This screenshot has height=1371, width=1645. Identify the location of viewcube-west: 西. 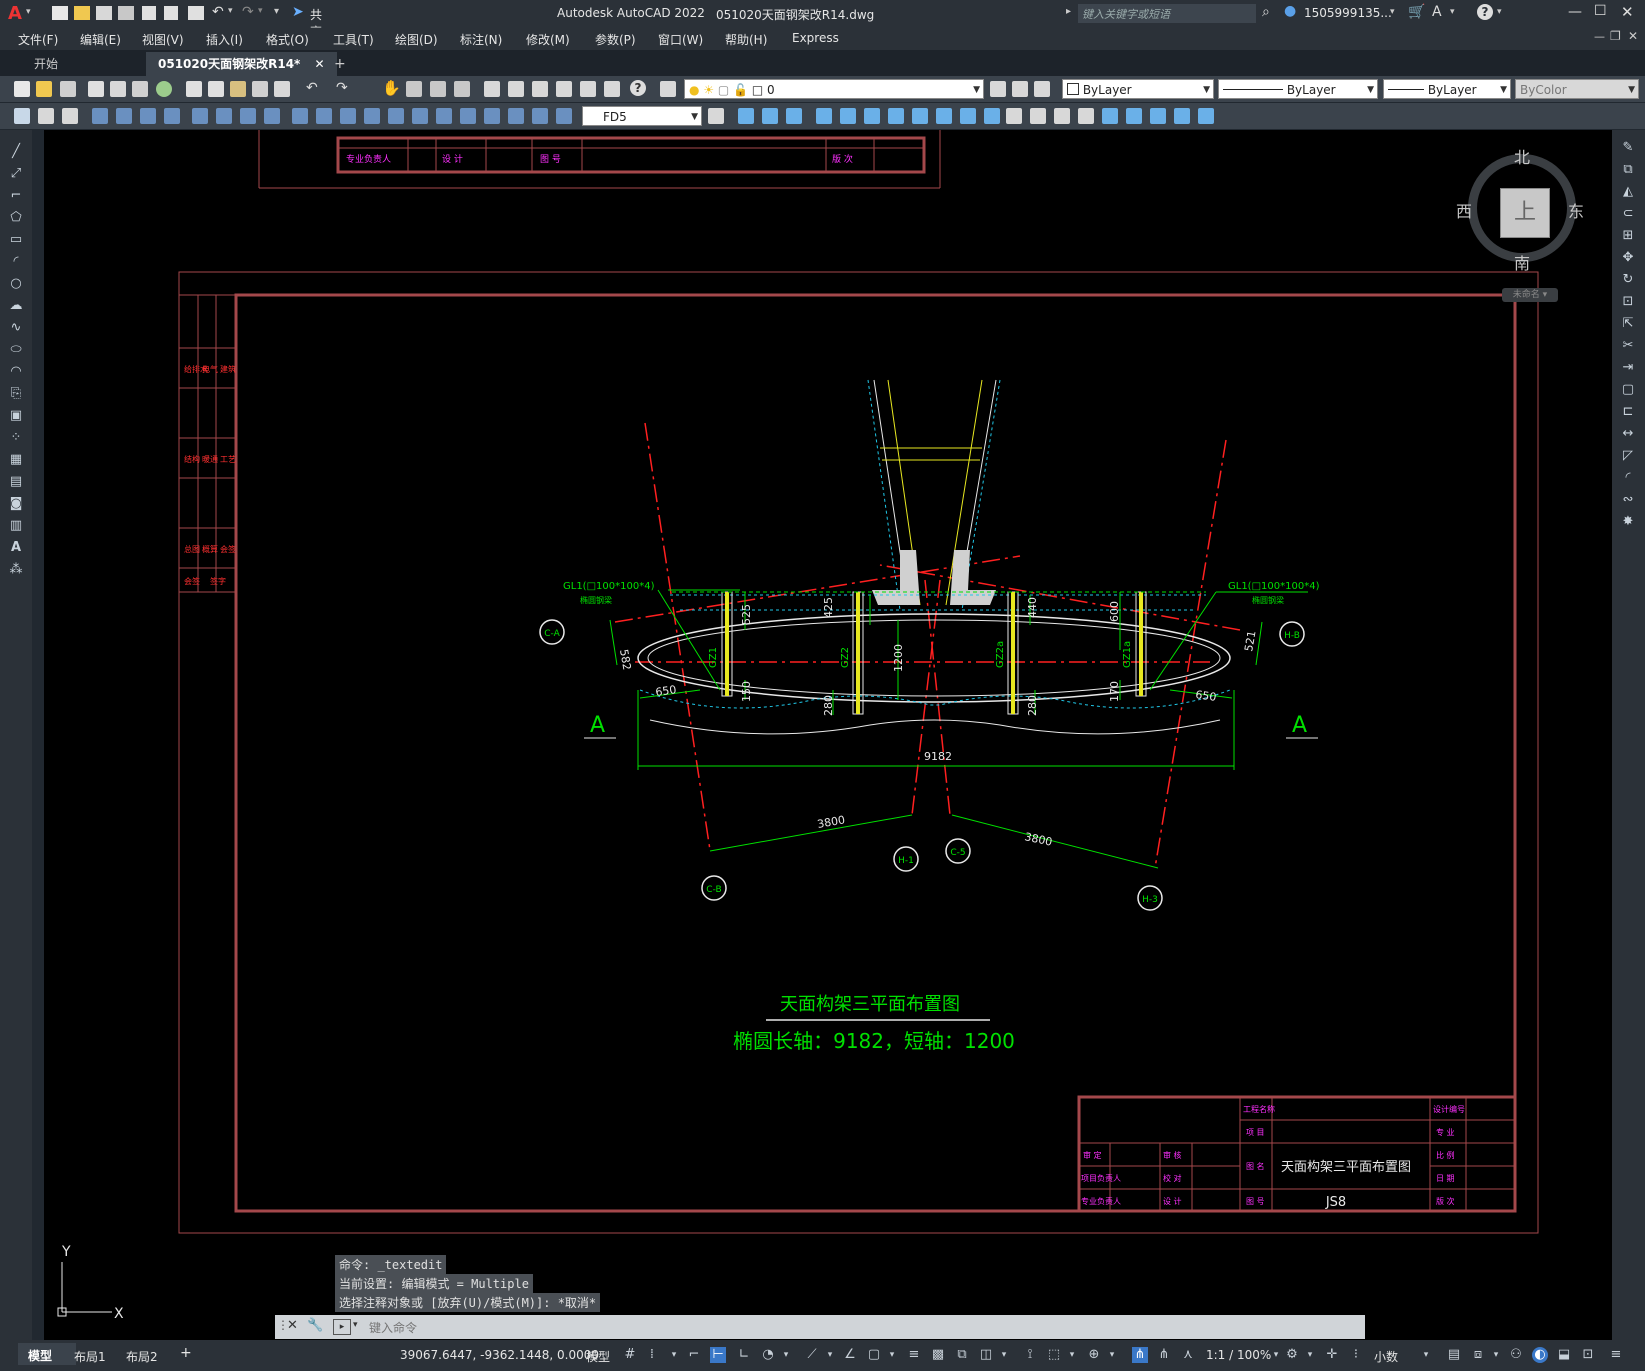
(1464, 210).